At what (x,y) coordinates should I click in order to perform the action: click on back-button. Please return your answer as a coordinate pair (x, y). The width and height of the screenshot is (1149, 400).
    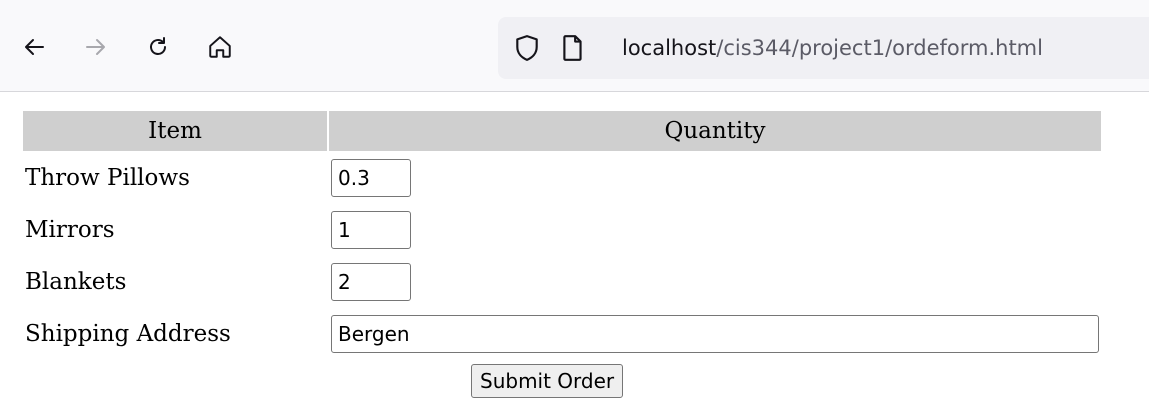
    Looking at the image, I should click on (34, 47).